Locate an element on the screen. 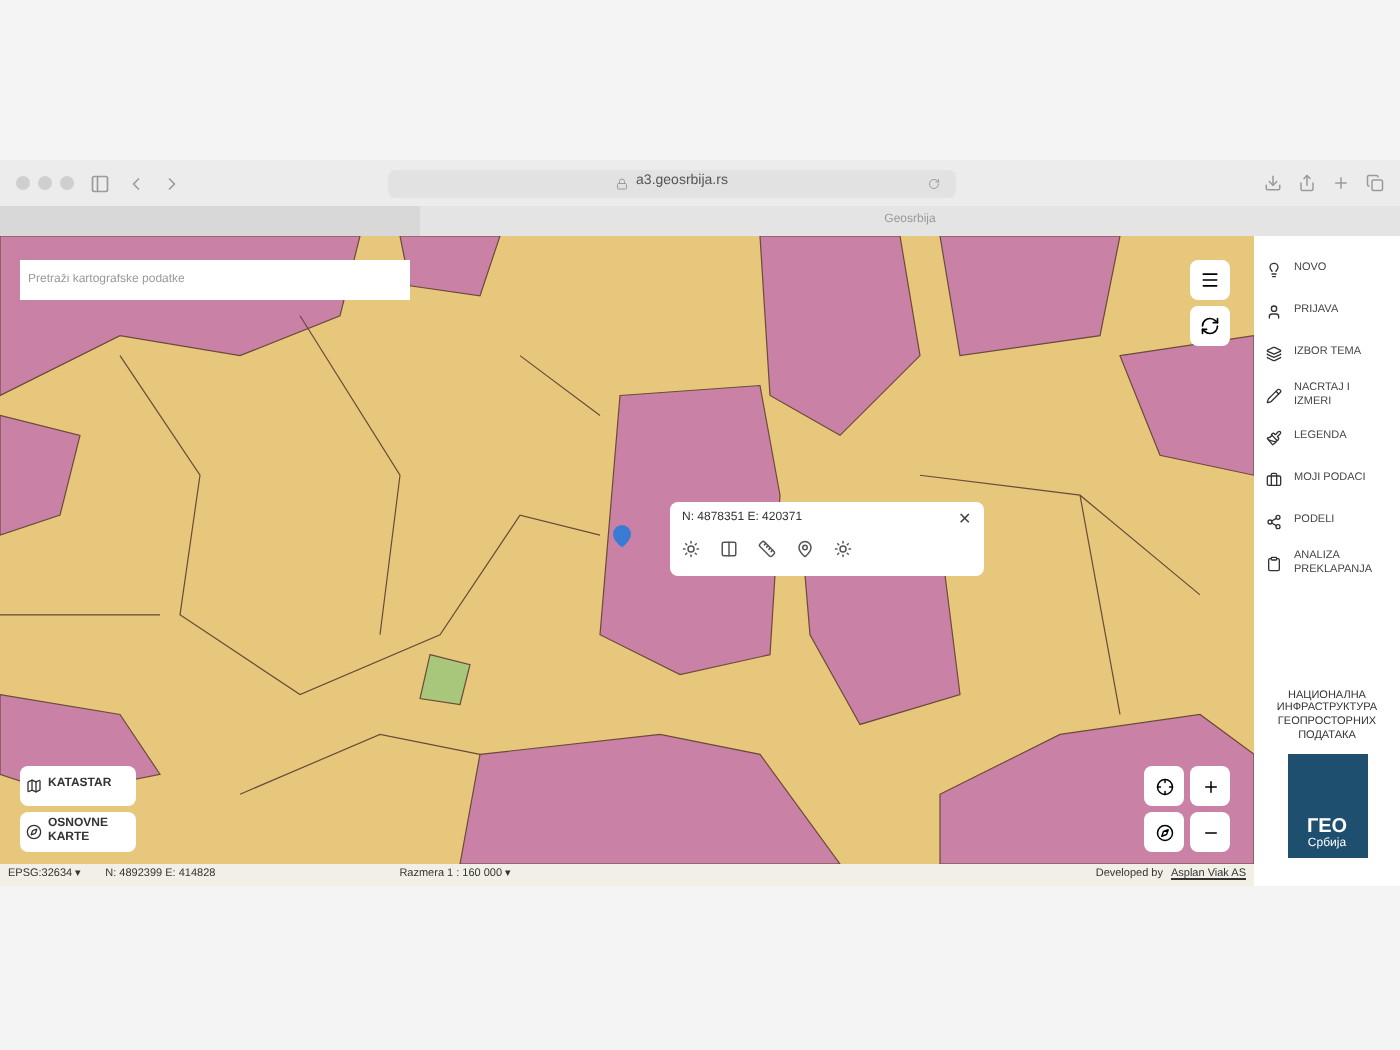 The height and width of the screenshot is (1050, 1400). ruler-icon is located at coordinates (767, 549).